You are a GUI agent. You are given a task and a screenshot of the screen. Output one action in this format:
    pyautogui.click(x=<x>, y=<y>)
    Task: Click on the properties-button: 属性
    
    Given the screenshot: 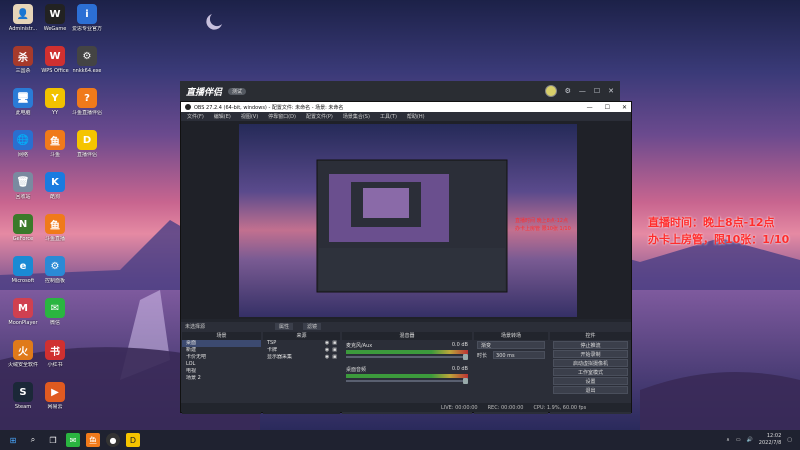 What is the action you would take?
    pyautogui.click(x=284, y=326)
    